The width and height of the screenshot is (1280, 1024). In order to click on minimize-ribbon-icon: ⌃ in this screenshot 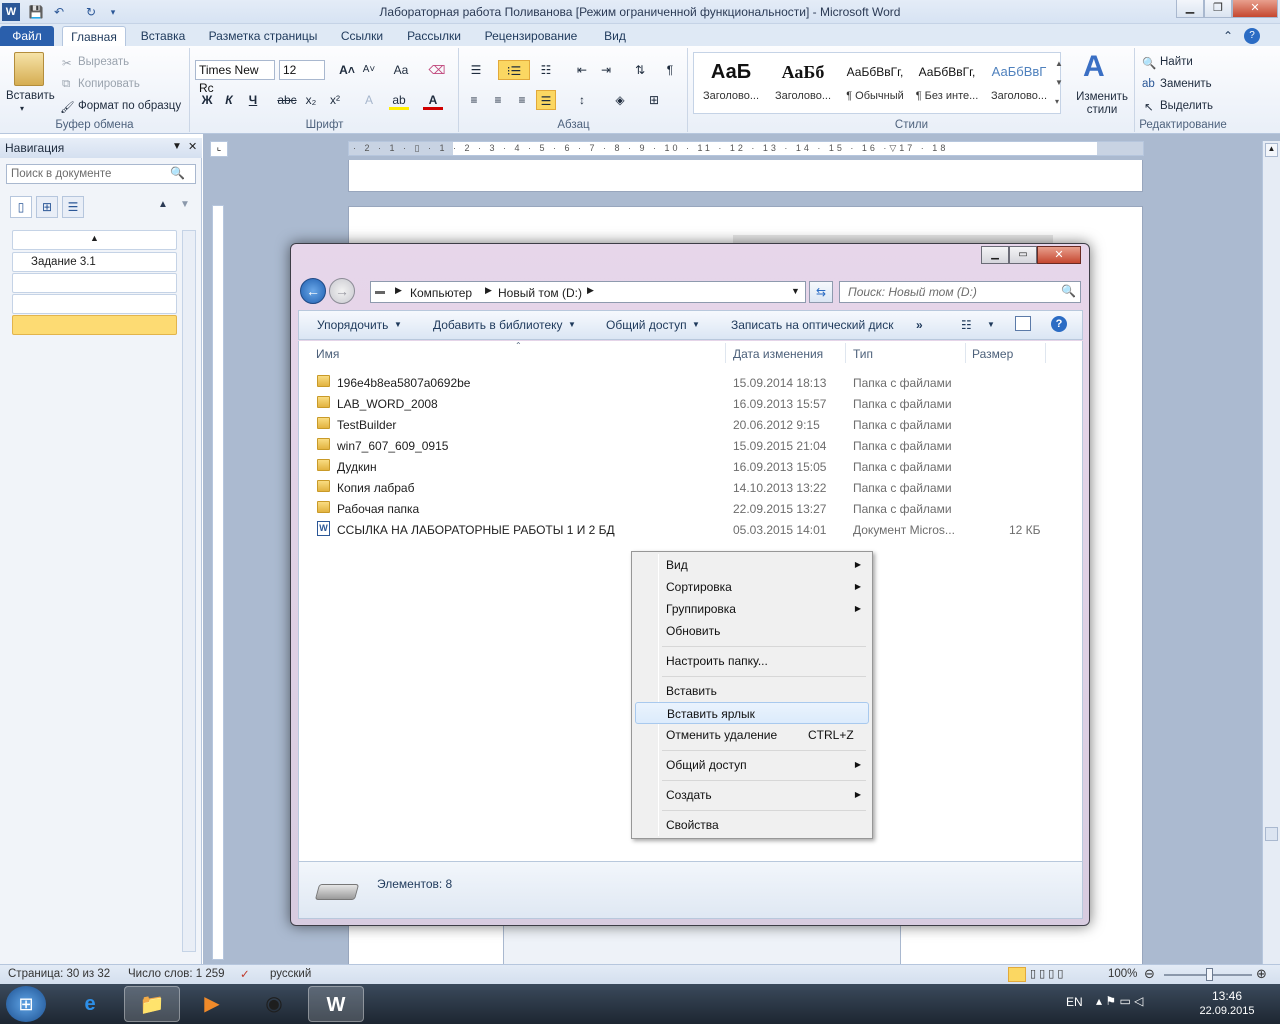, I will do `click(1228, 36)`.